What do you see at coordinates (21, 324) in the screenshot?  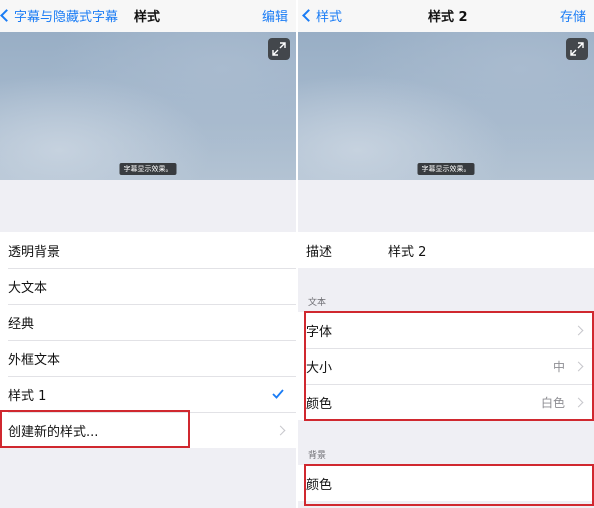 I see `style-item-label: 经典` at bounding box center [21, 324].